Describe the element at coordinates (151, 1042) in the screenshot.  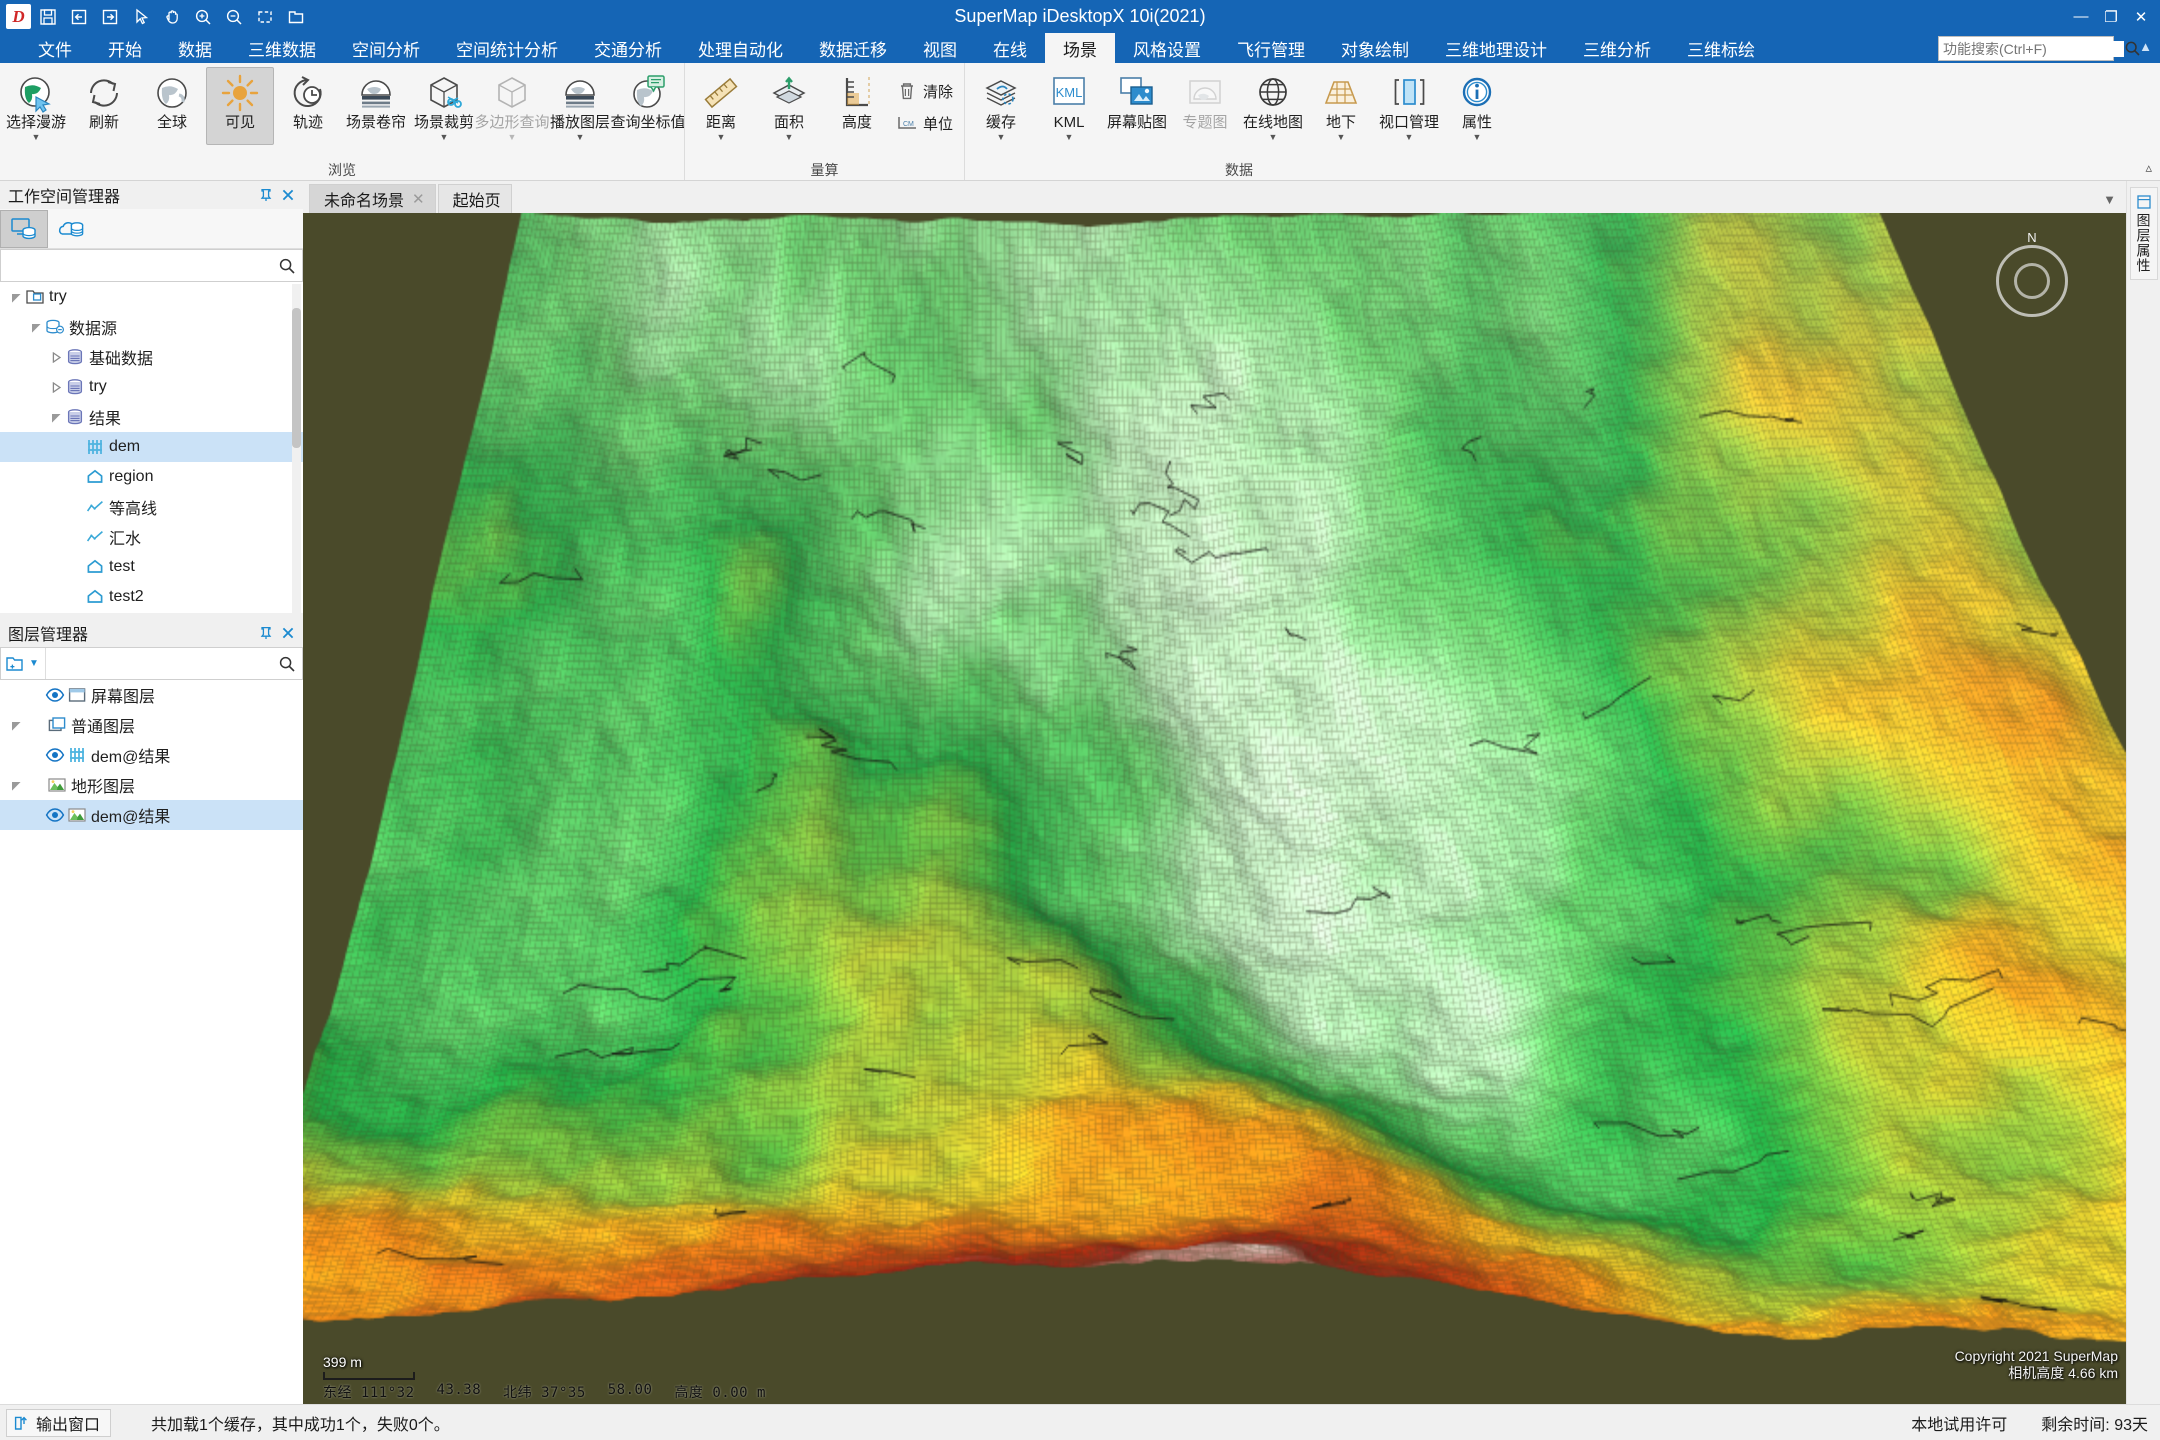
I see `layer-tree: 屏幕图层 普通图层 dem@结果 地形图层 dem@结果` at that location.